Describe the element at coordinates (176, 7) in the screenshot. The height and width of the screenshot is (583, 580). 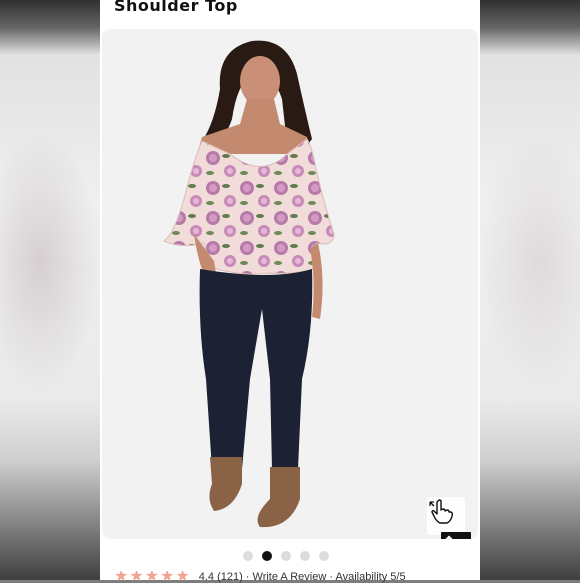
I see `product-title: Shoulder Top` at that location.